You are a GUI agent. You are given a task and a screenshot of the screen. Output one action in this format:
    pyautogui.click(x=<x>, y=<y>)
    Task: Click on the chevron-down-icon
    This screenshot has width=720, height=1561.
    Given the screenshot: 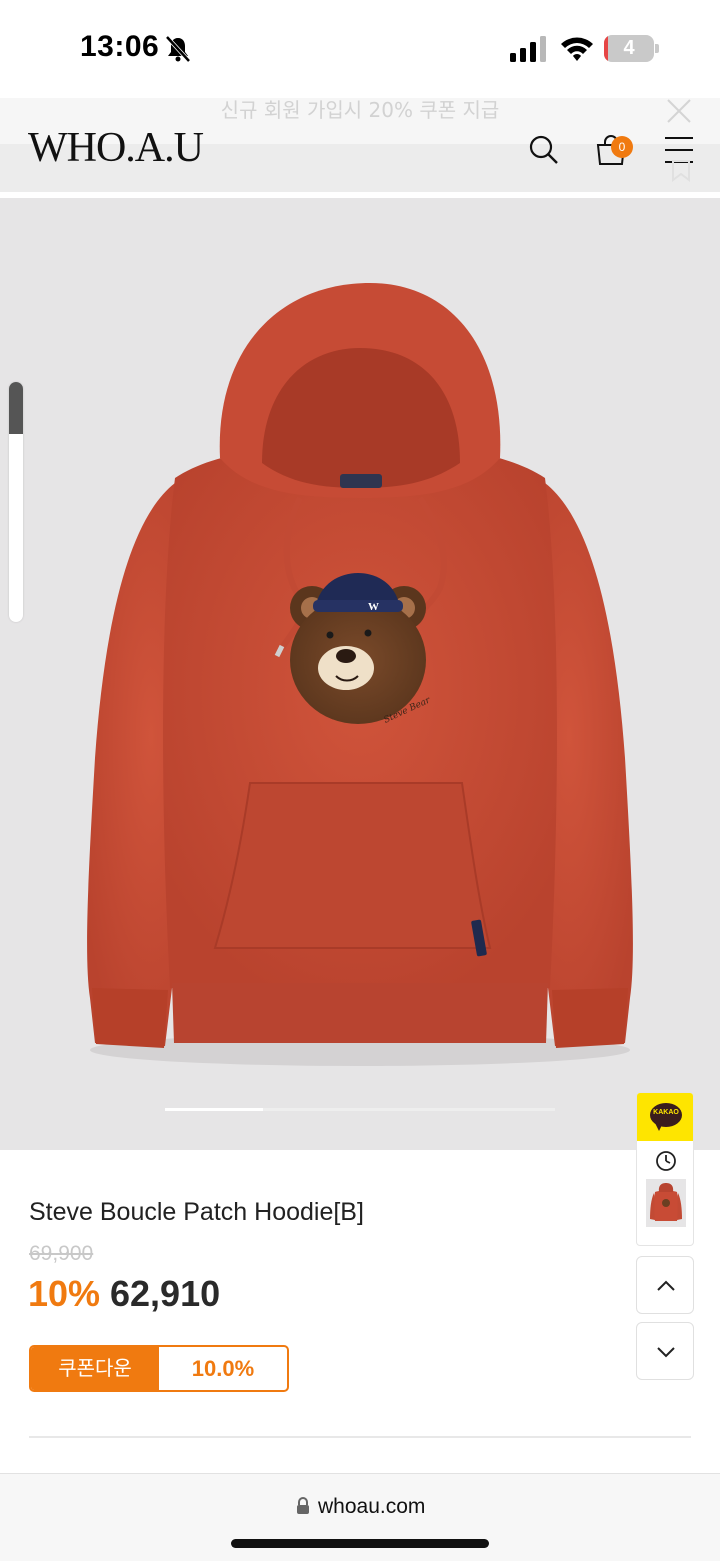 What is the action you would take?
    pyautogui.click(x=666, y=1352)
    